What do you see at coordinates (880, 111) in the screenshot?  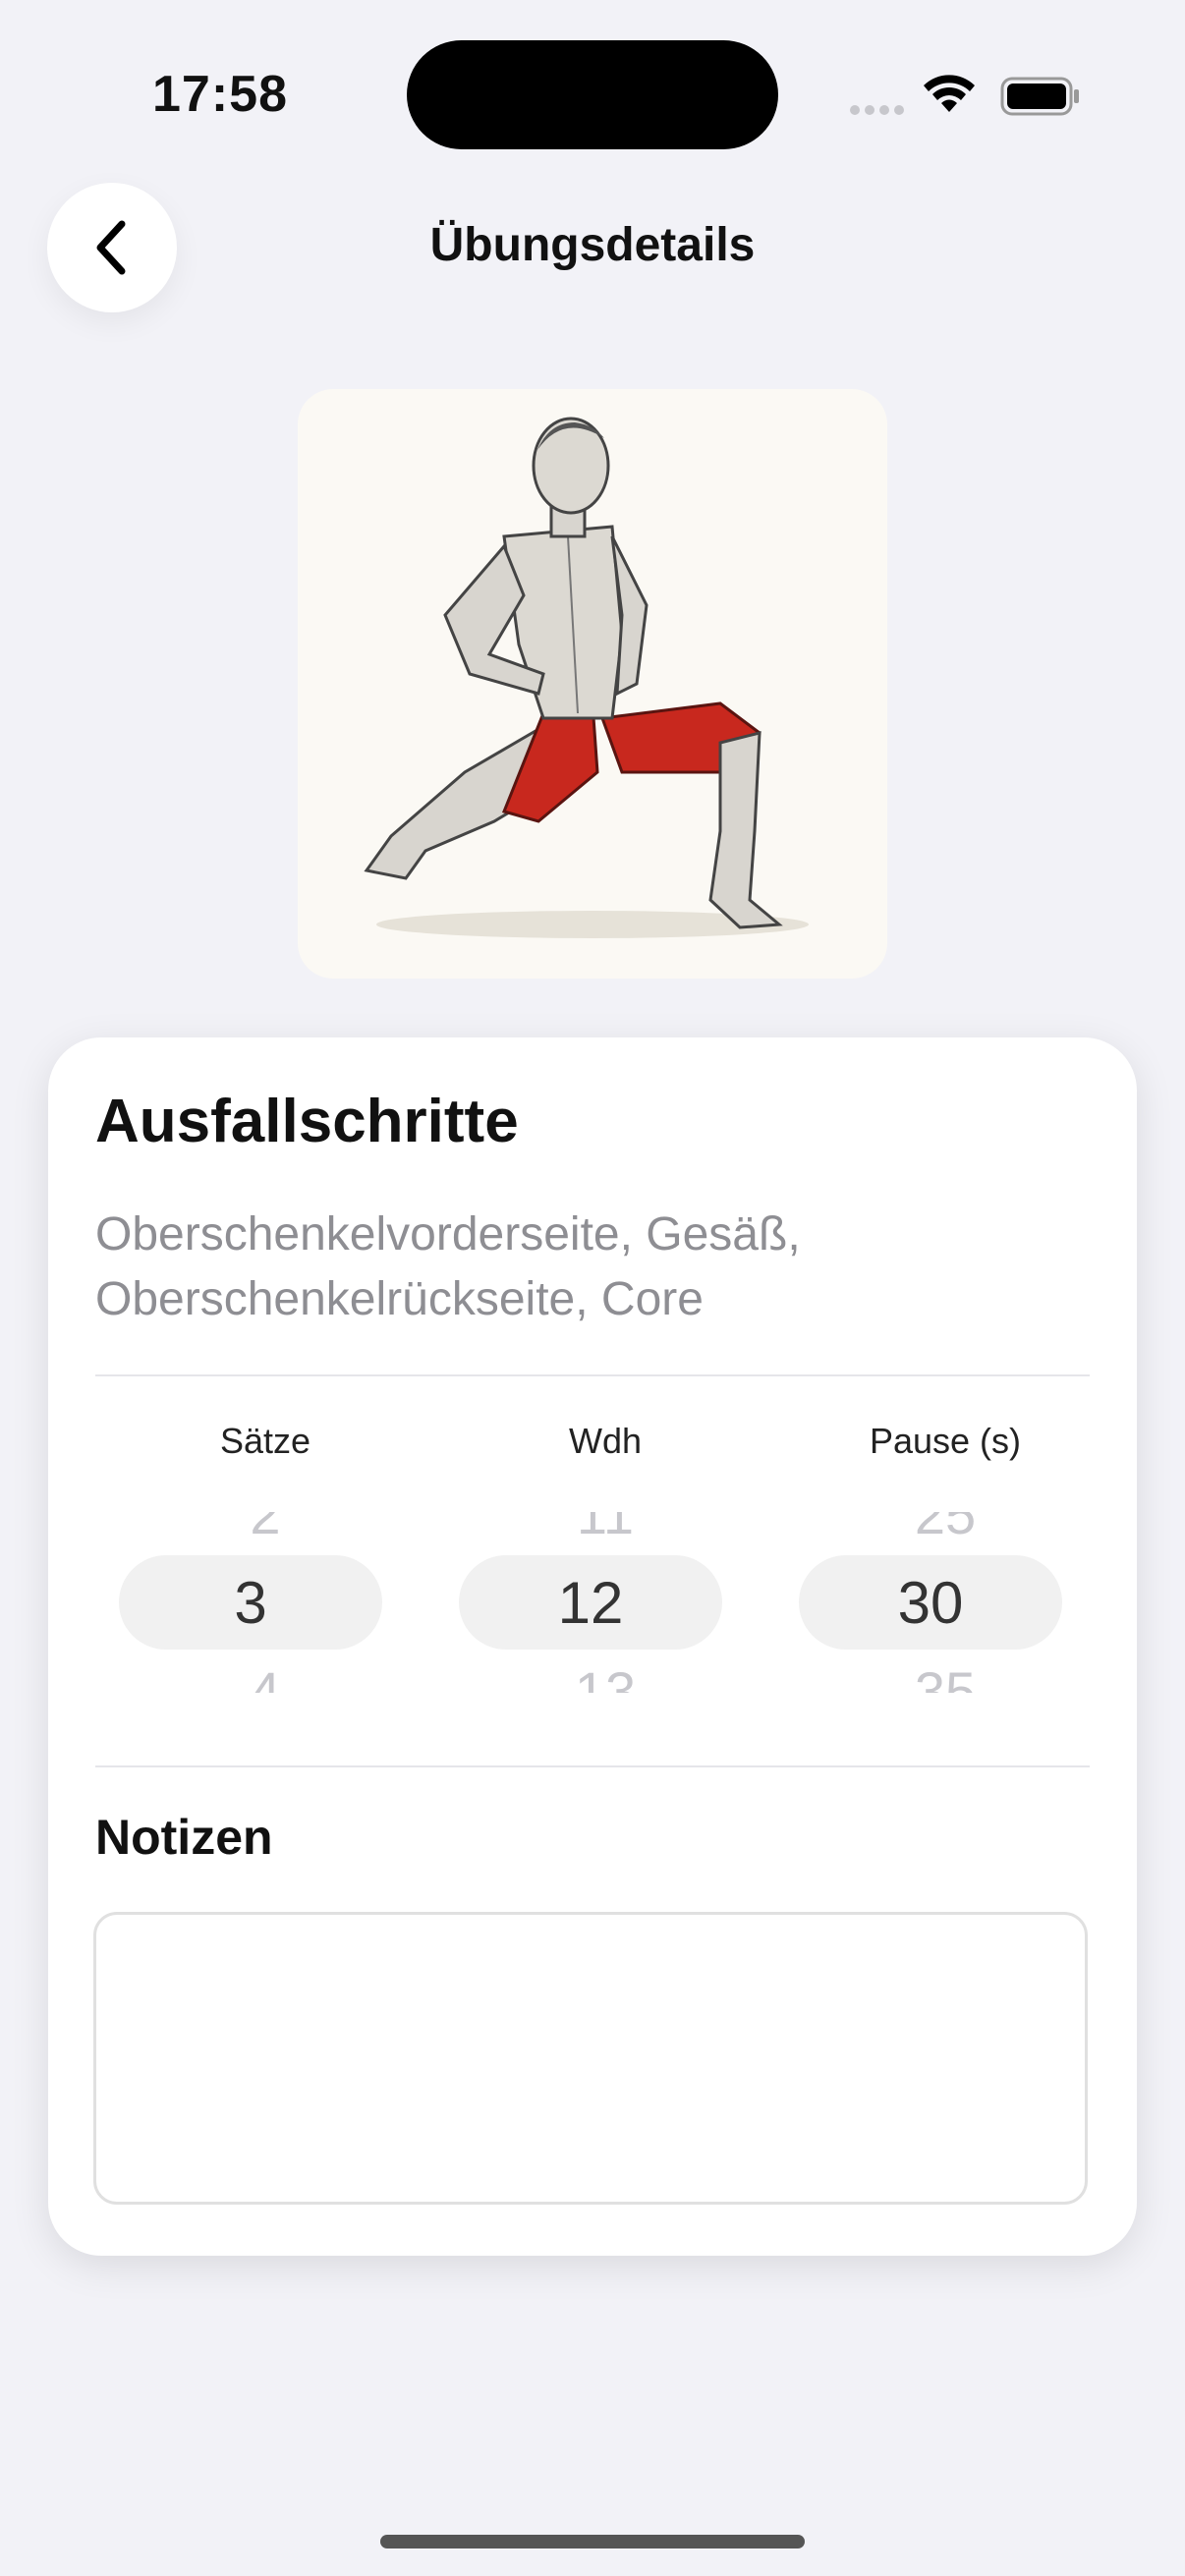 I see `cellular-signal-icon` at bounding box center [880, 111].